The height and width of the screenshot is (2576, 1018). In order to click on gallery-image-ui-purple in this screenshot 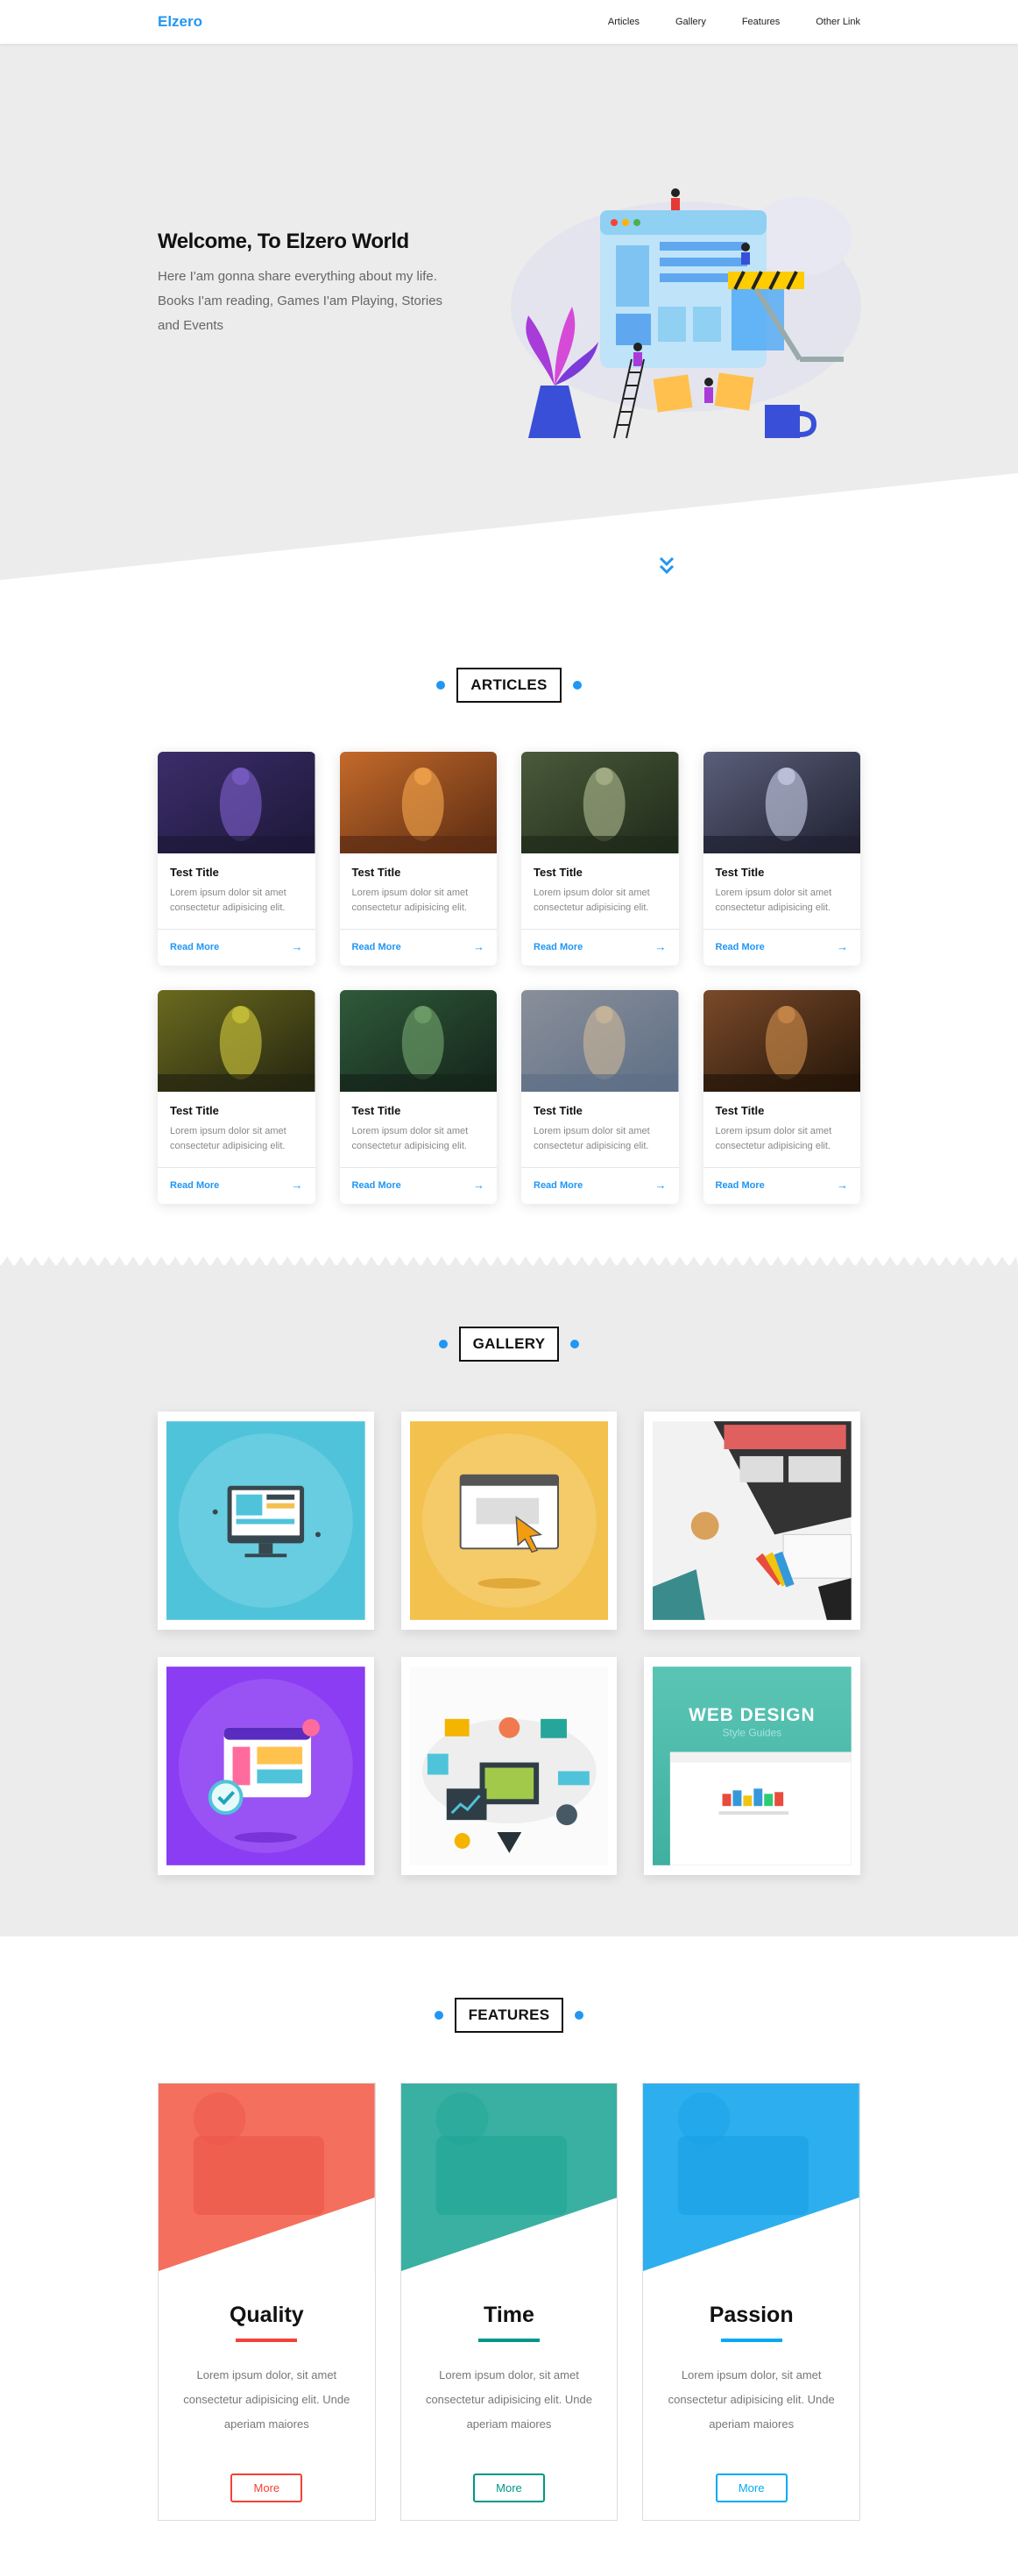, I will do `click(265, 1766)`.